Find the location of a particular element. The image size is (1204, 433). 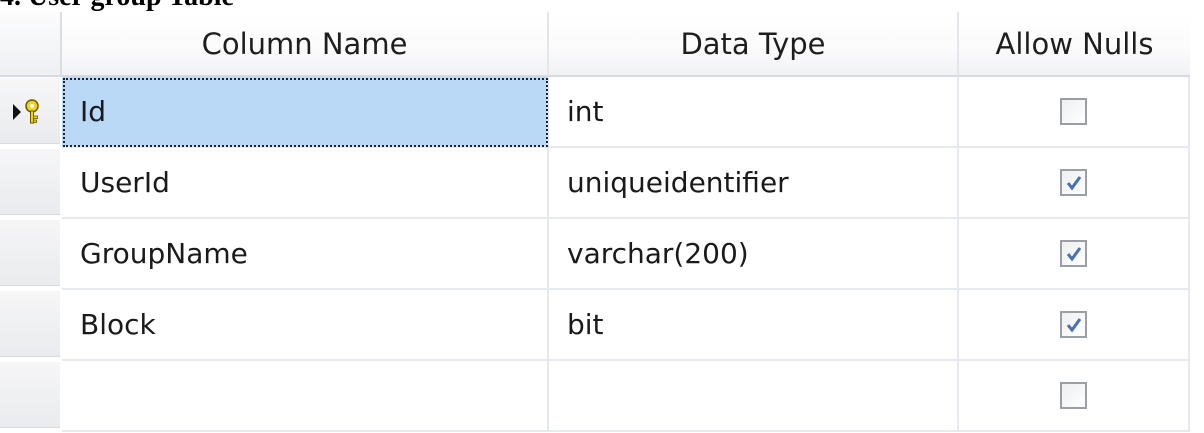

column-header-data-type: Data Type is located at coordinates (754, 44).